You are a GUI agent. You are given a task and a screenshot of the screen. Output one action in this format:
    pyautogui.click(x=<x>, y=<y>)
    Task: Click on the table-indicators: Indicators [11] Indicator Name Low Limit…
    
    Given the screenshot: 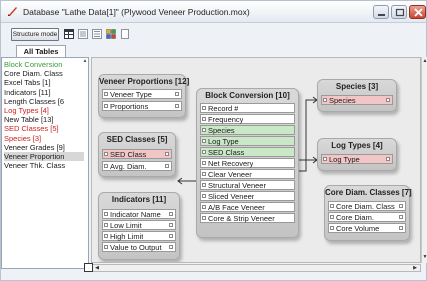 What is the action you would take?
    pyautogui.click(x=139, y=226)
    